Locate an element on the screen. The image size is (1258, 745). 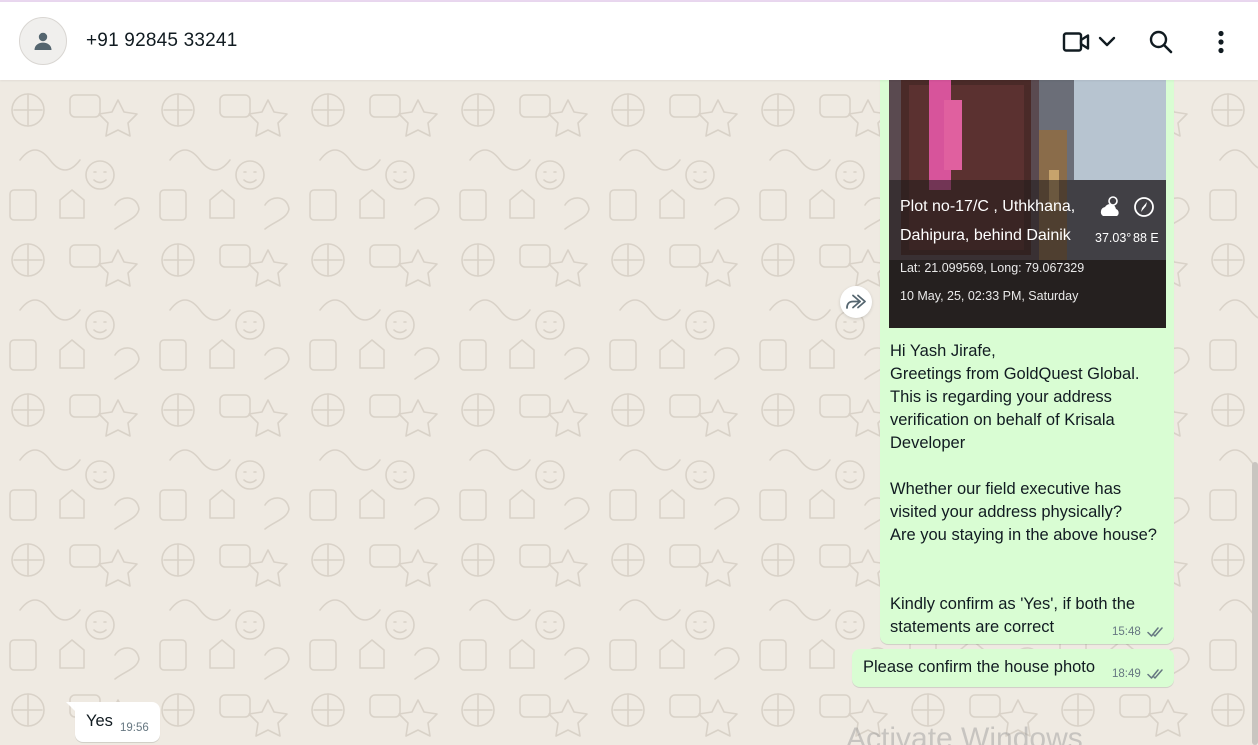
message-time: 19:56 is located at coordinates (134, 728).